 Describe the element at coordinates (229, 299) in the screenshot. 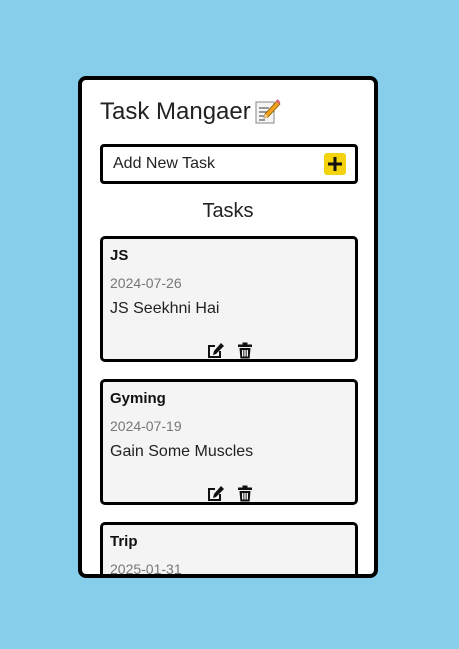

I see `task-card: JS 2024-07-26 JS Seekhni Hai` at that location.